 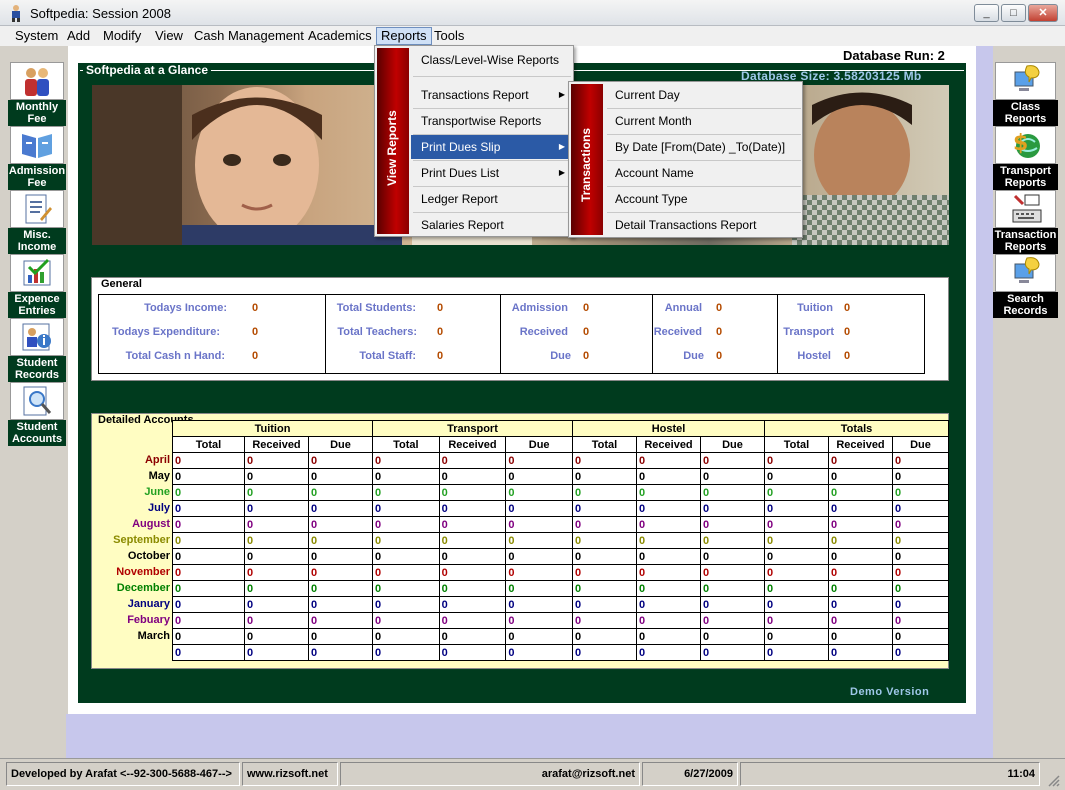 I want to click on menu-ledger-report: Ledger Report, so click(x=491, y=199).